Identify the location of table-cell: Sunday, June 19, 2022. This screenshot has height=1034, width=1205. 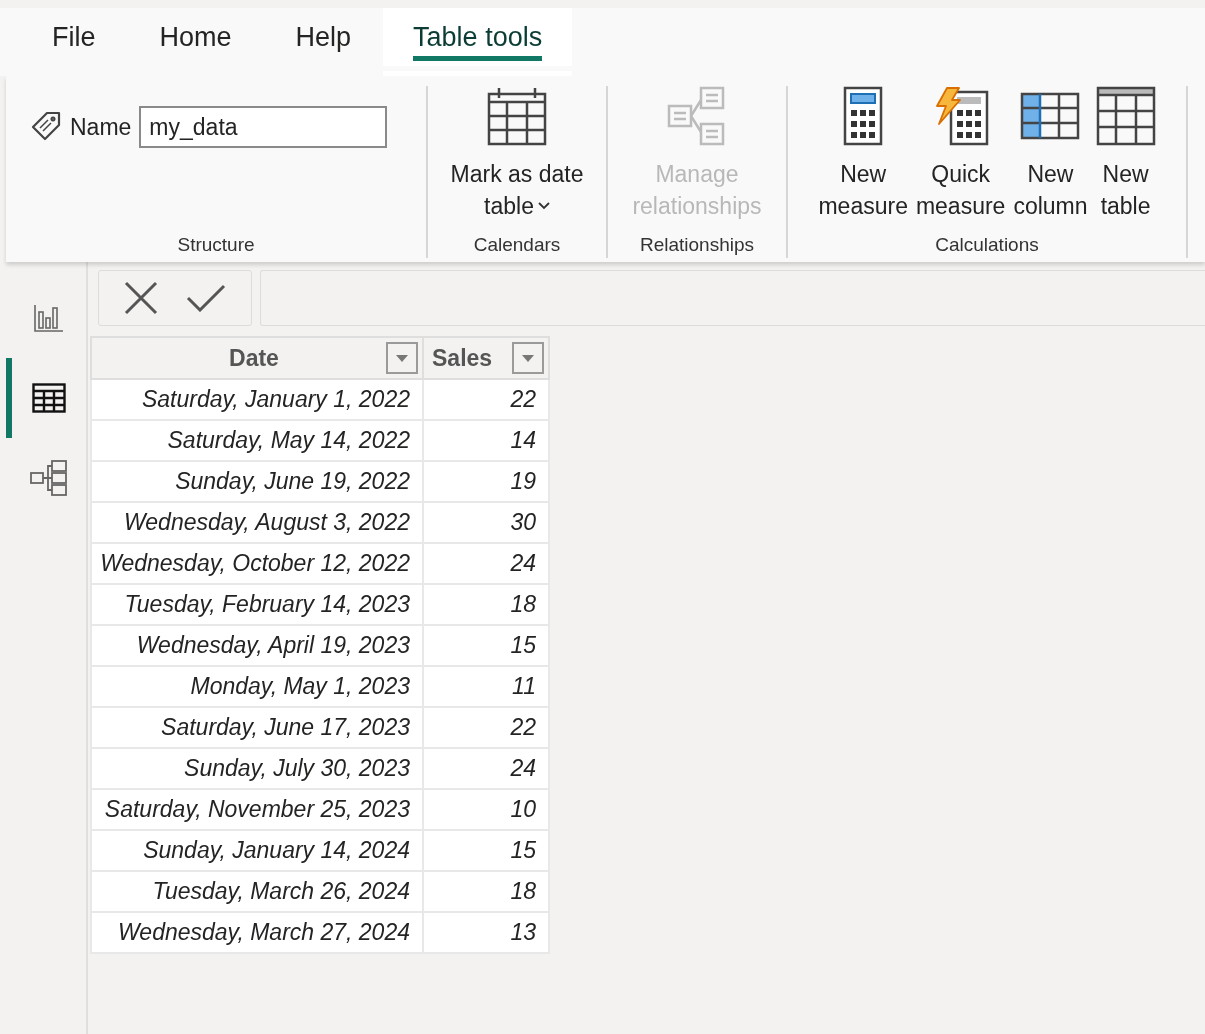
(257, 481).